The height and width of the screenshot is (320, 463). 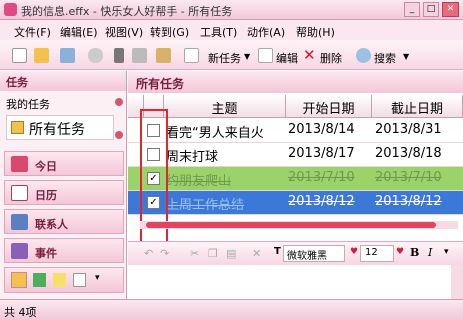 I want to click on scrollbar-thumb, so click(x=291, y=225).